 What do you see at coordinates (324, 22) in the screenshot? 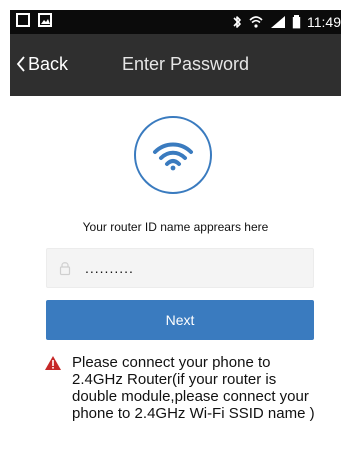
I see `status-time: 11:49` at bounding box center [324, 22].